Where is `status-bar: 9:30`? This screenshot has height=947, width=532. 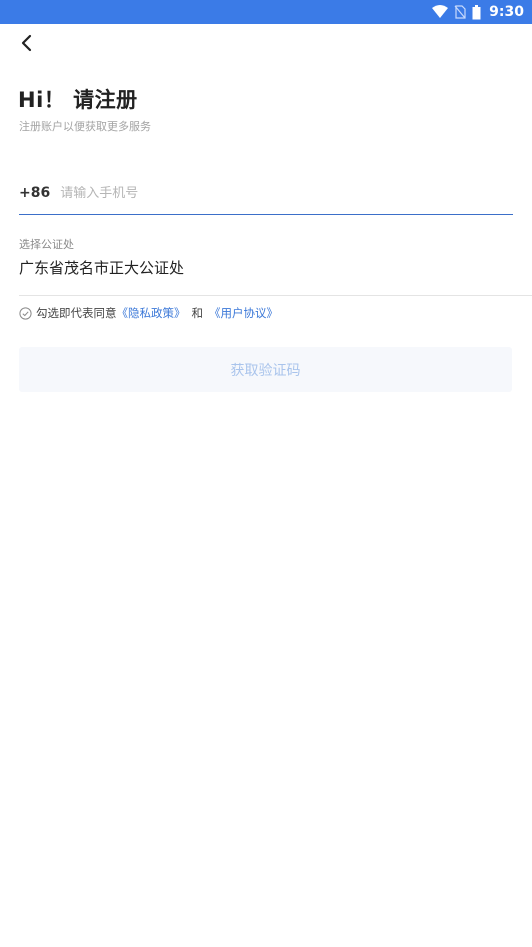 status-bar: 9:30 is located at coordinates (266, 12).